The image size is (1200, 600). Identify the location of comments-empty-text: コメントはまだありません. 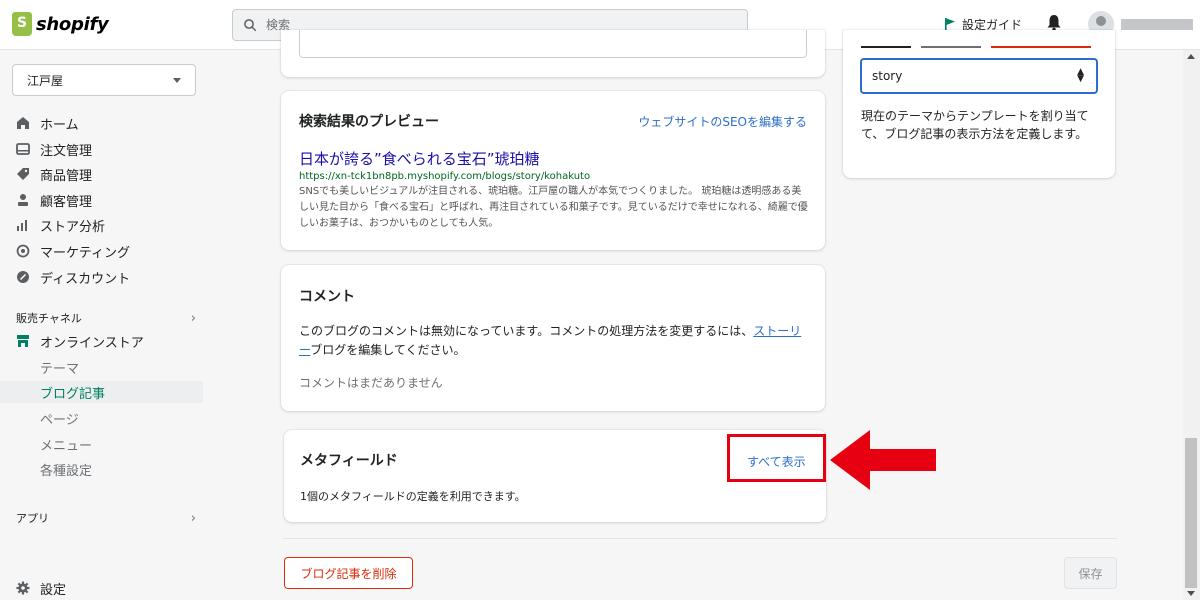
(371, 383).